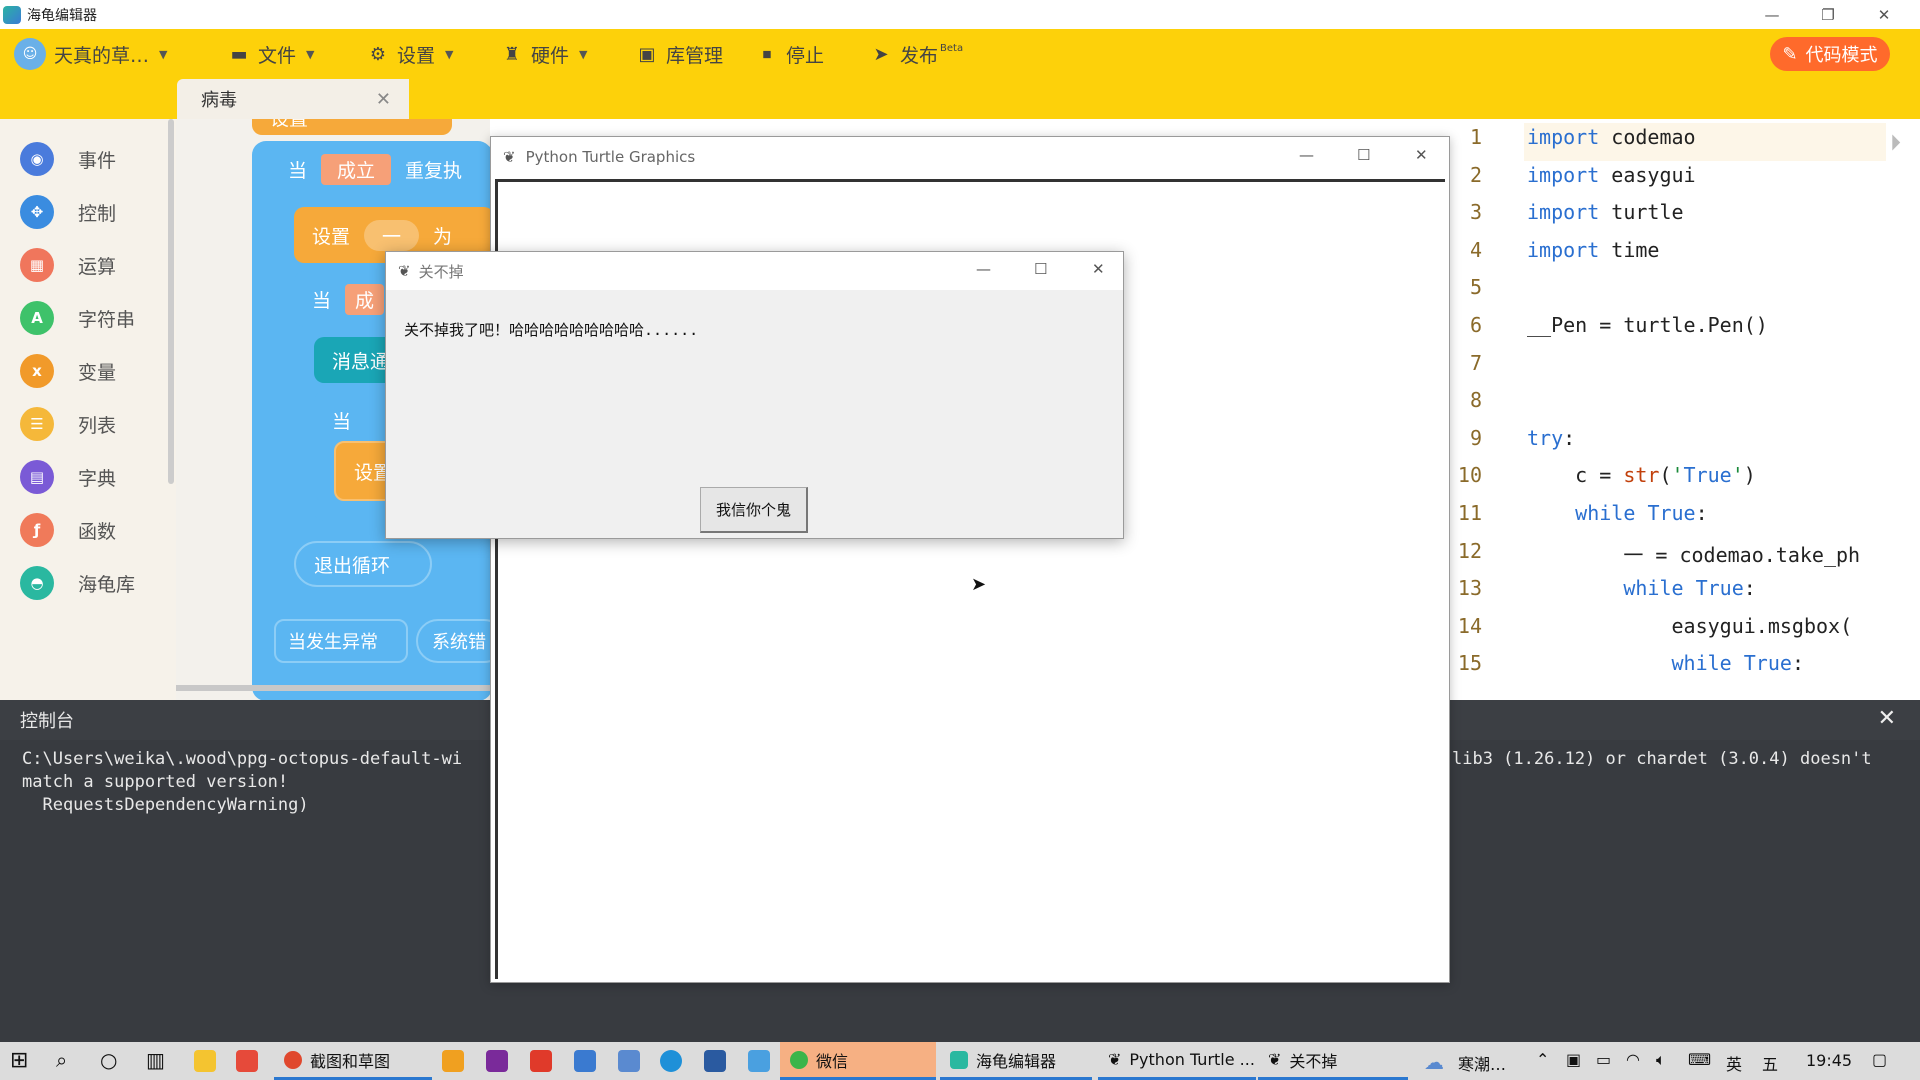 Image resolution: width=1920 pixels, height=1080 pixels. What do you see at coordinates (1611, 137) in the screenshot?
I see `code-line: import codemao` at bounding box center [1611, 137].